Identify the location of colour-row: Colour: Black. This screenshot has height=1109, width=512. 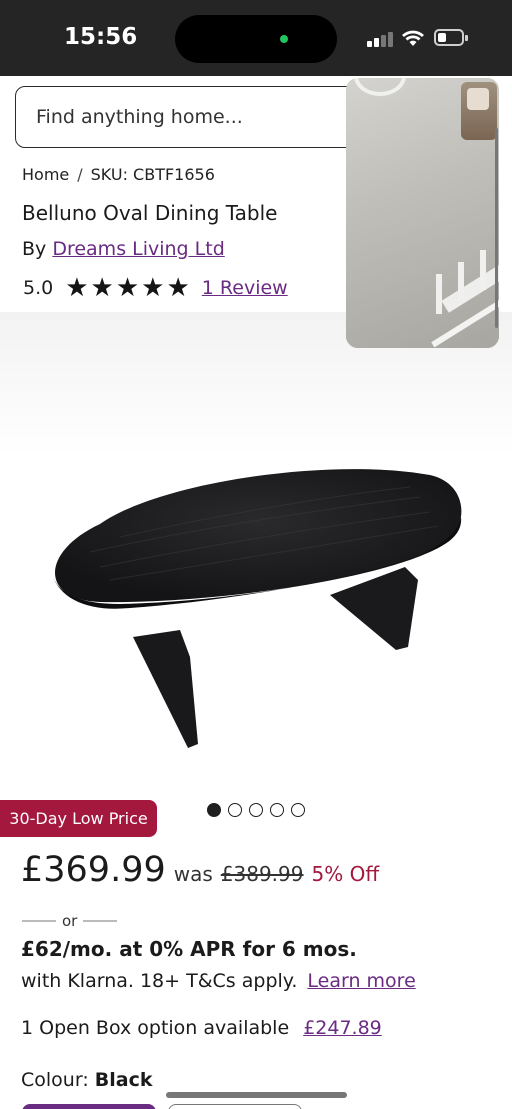
(86, 1080).